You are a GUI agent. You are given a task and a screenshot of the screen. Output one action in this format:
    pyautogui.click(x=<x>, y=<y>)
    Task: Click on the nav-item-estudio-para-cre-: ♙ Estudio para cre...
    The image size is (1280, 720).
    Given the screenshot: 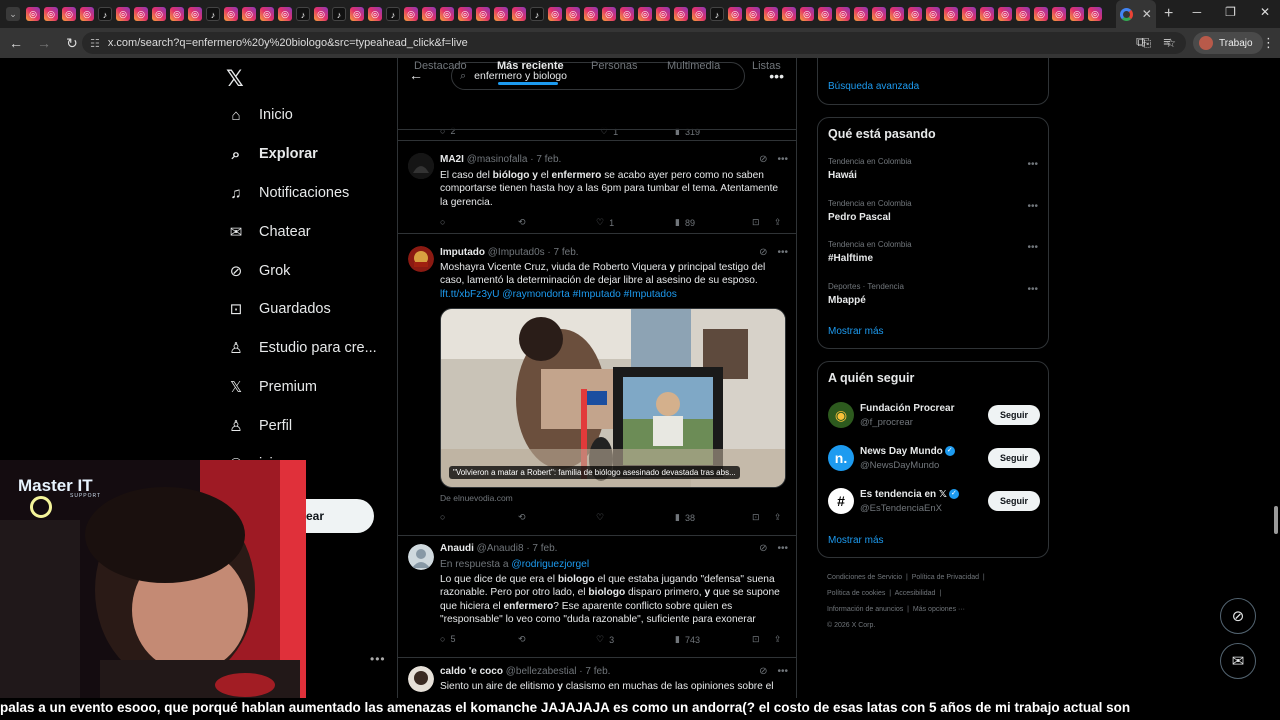 What is the action you would take?
    pyautogui.click(x=301, y=348)
    